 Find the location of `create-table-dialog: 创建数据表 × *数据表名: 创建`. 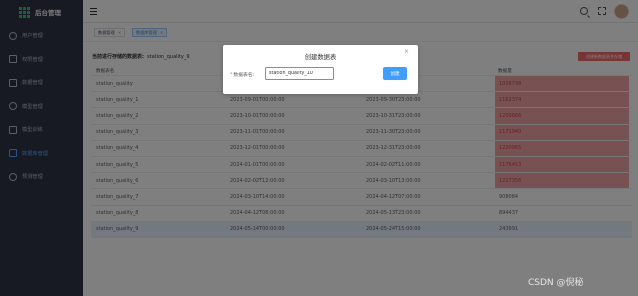

create-table-dialog: 创建数据表 × *数据表名: 创建 is located at coordinates (320, 69).